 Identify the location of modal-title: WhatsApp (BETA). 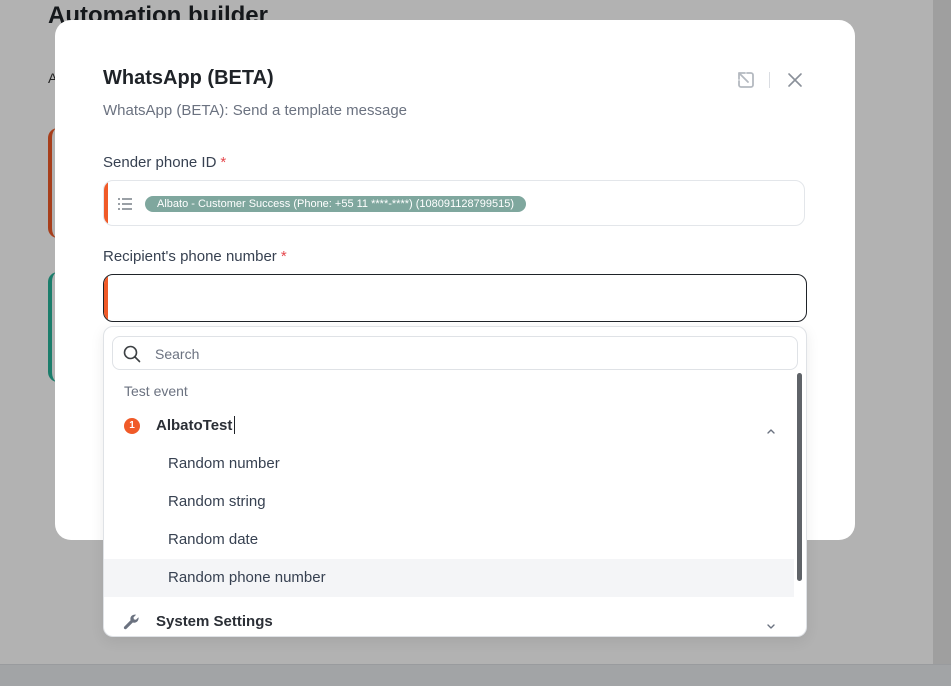
(188, 78).